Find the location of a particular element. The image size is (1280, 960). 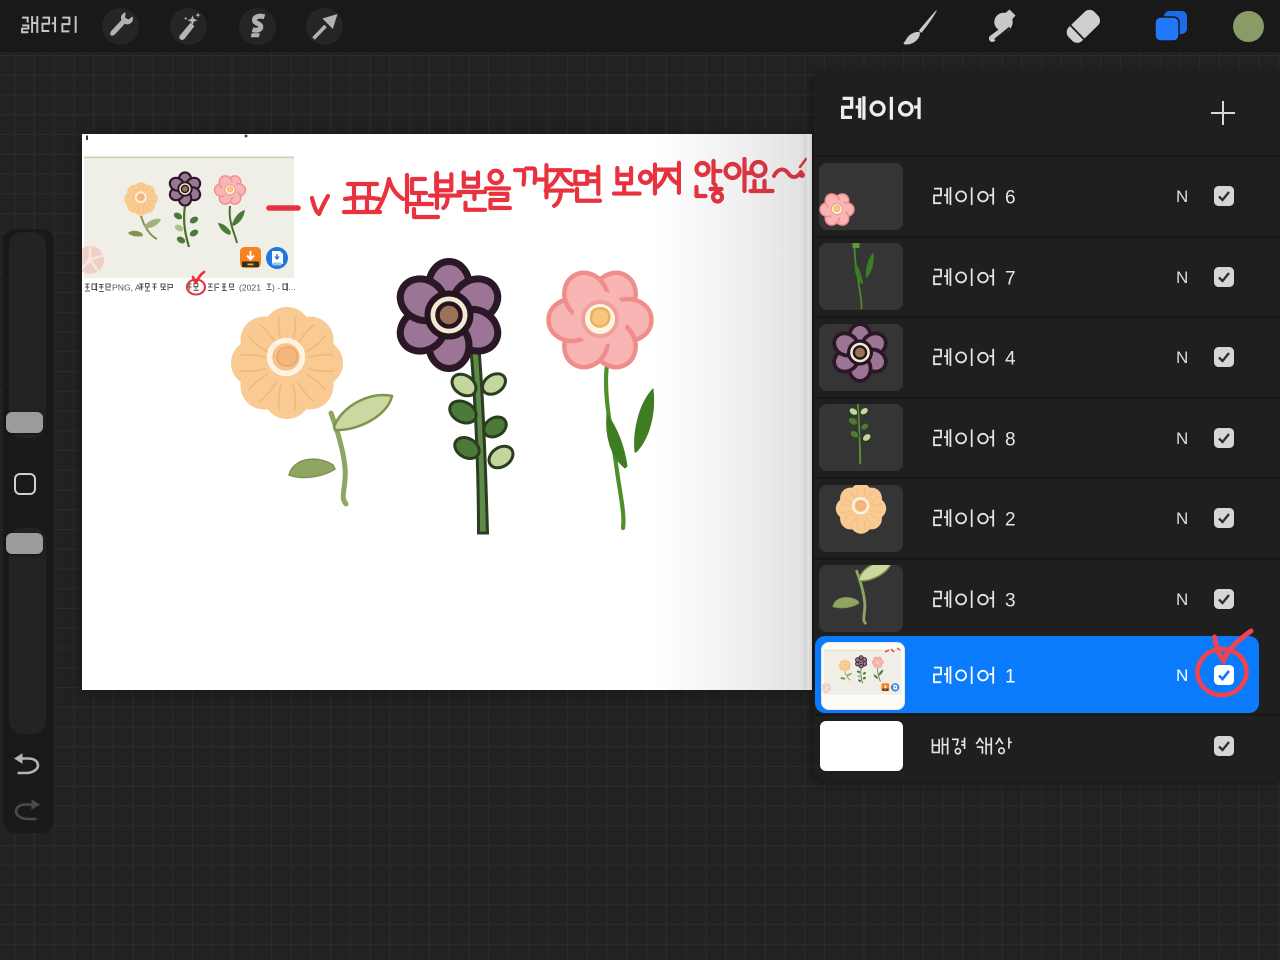

svg-text: 1 is located at coordinates (1010, 677).